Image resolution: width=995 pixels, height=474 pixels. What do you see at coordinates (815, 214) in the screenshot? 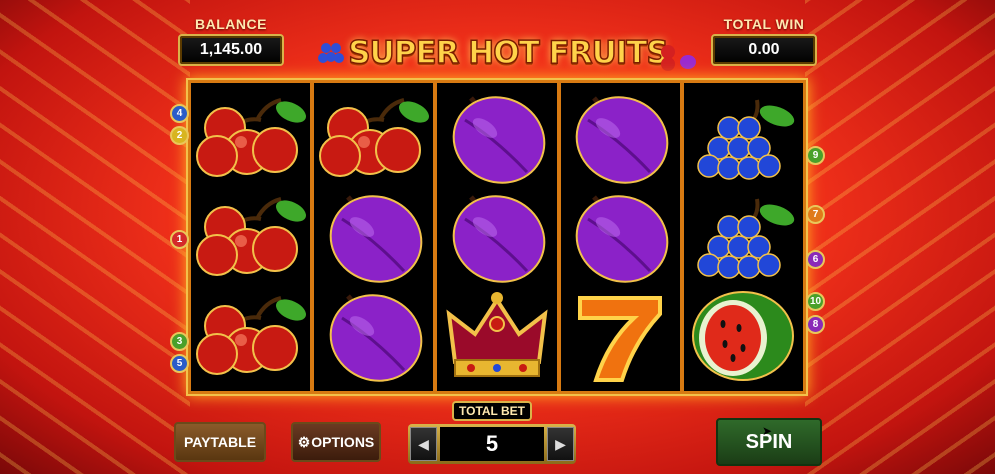
I see `payline-marker-7: 7` at bounding box center [815, 214].